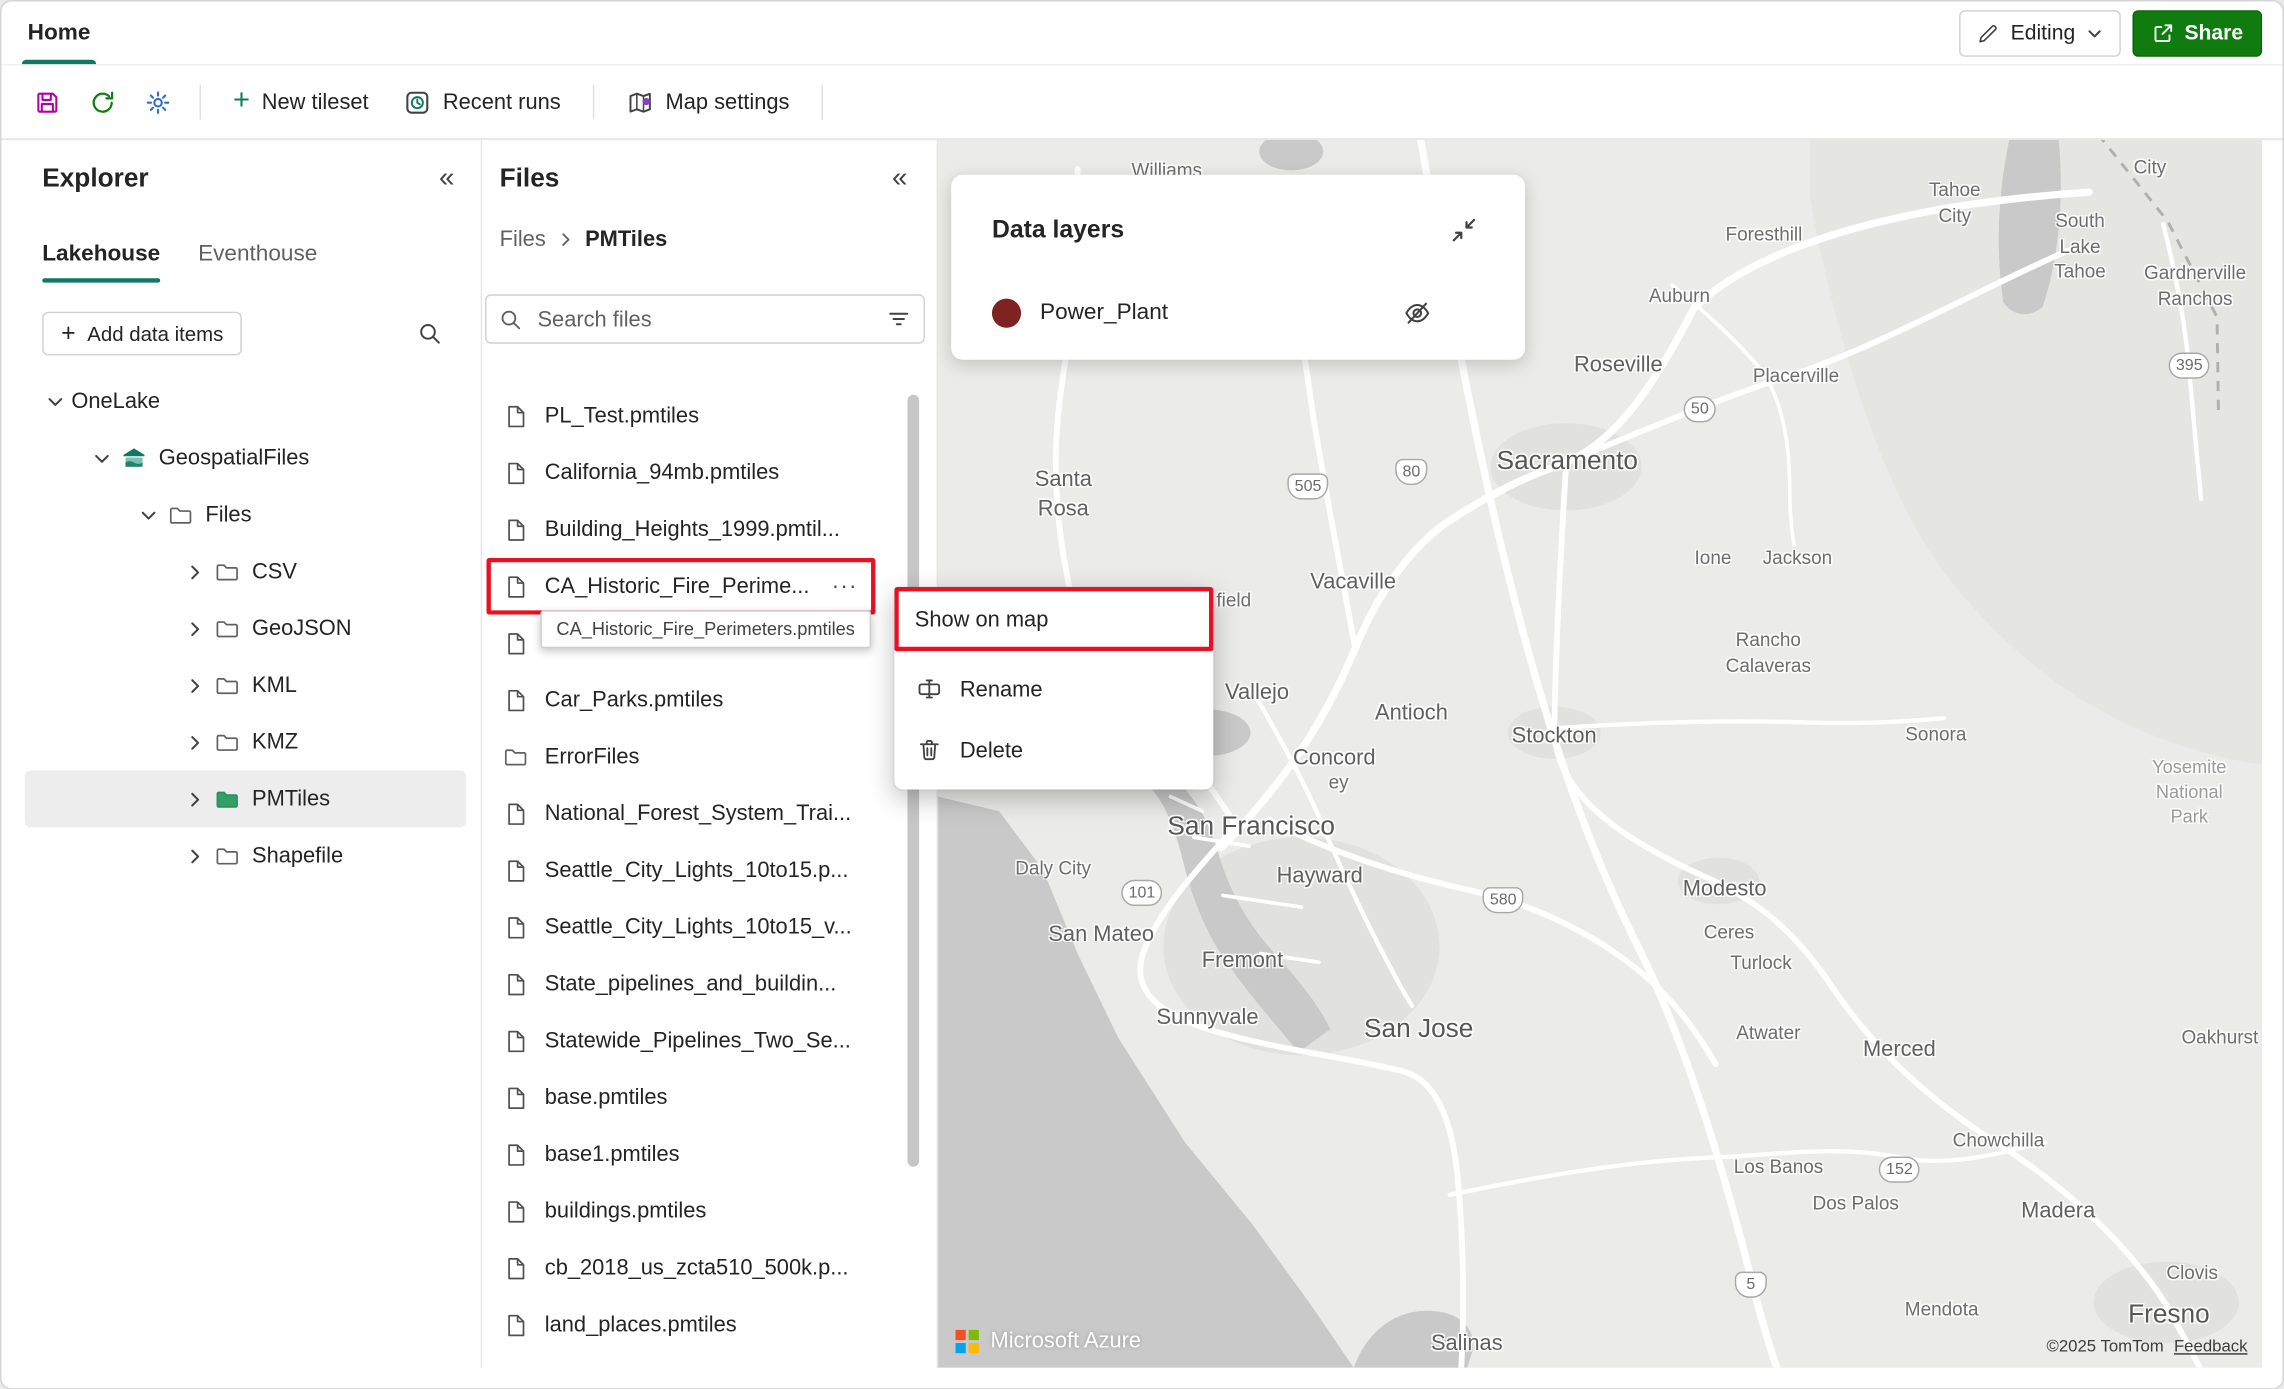  Describe the element at coordinates (300, 102) in the screenshot. I see `new-tileset-button: + New tileset` at that location.